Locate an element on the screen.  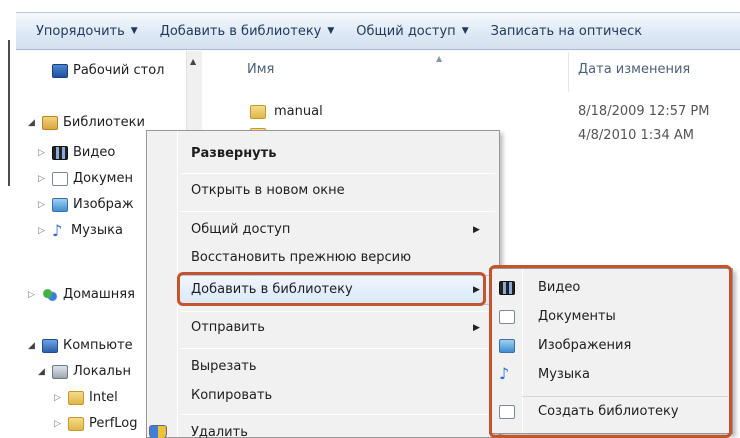
share-label: Общий доступ is located at coordinates (406, 31).